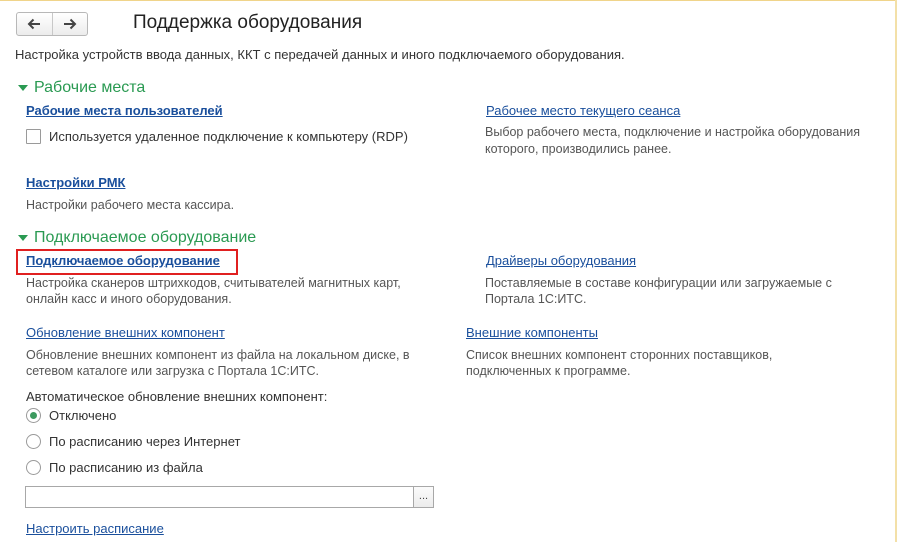 The image size is (897, 542). What do you see at coordinates (561, 260) in the screenshot?
I see `equipment-drivers-link: Драйверы оборудования` at bounding box center [561, 260].